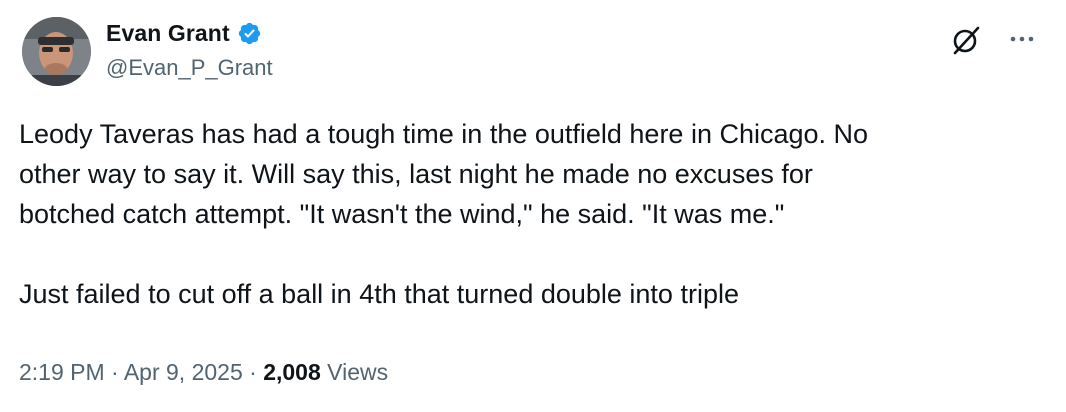 This screenshot has width=1066, height=412. I want to click on author-name-row: Evan Grant, so click(184, 33).